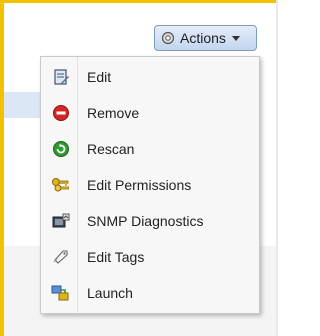 The height and width of the screenshot is (336, 320). I want to click on menu-item-launch: Launch, so click(150, 293).